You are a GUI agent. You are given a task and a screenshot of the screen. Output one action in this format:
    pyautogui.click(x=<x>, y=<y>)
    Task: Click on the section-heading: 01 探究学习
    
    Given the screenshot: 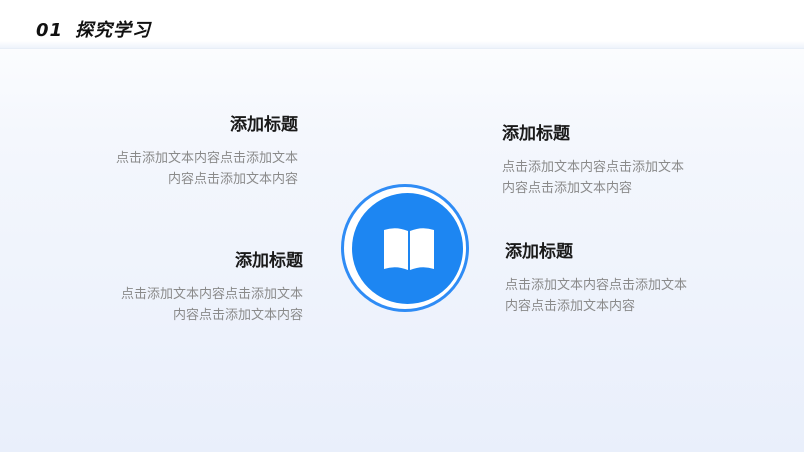 What is the action you would take?
    pyautogui.click(x=93, y=29)
    